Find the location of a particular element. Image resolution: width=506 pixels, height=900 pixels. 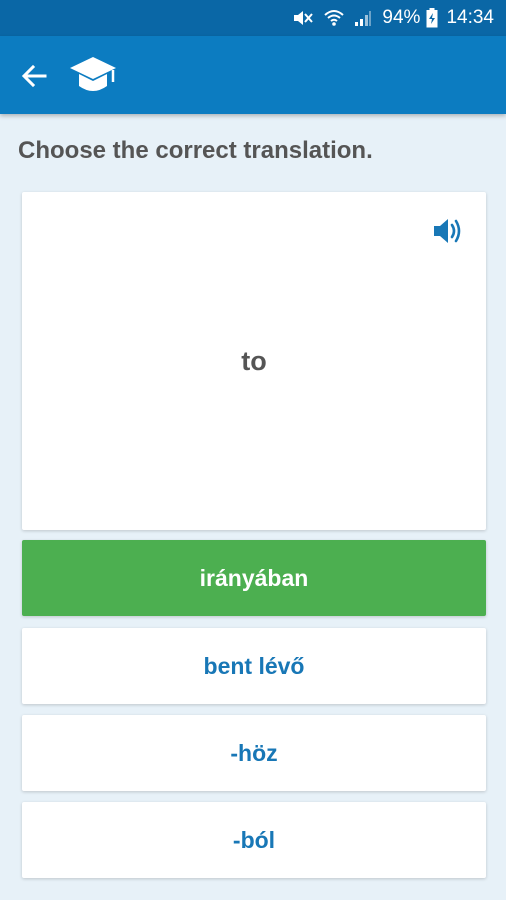

graduation-cap-icon is located at coordinates (93, 75).